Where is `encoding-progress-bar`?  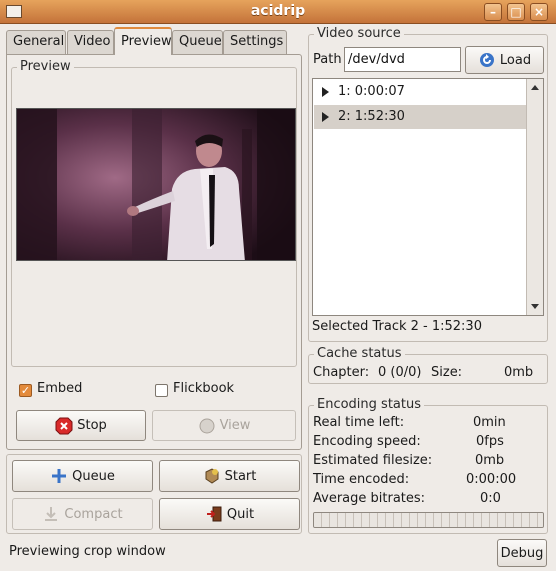 encoding-progress-bar is located at coordinates (428, 520).